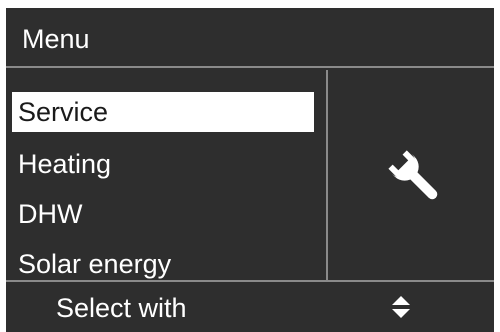  Describe the element at coordinates (63, 112) in the screenshot. I see `menu-item-label: Service` at that location.